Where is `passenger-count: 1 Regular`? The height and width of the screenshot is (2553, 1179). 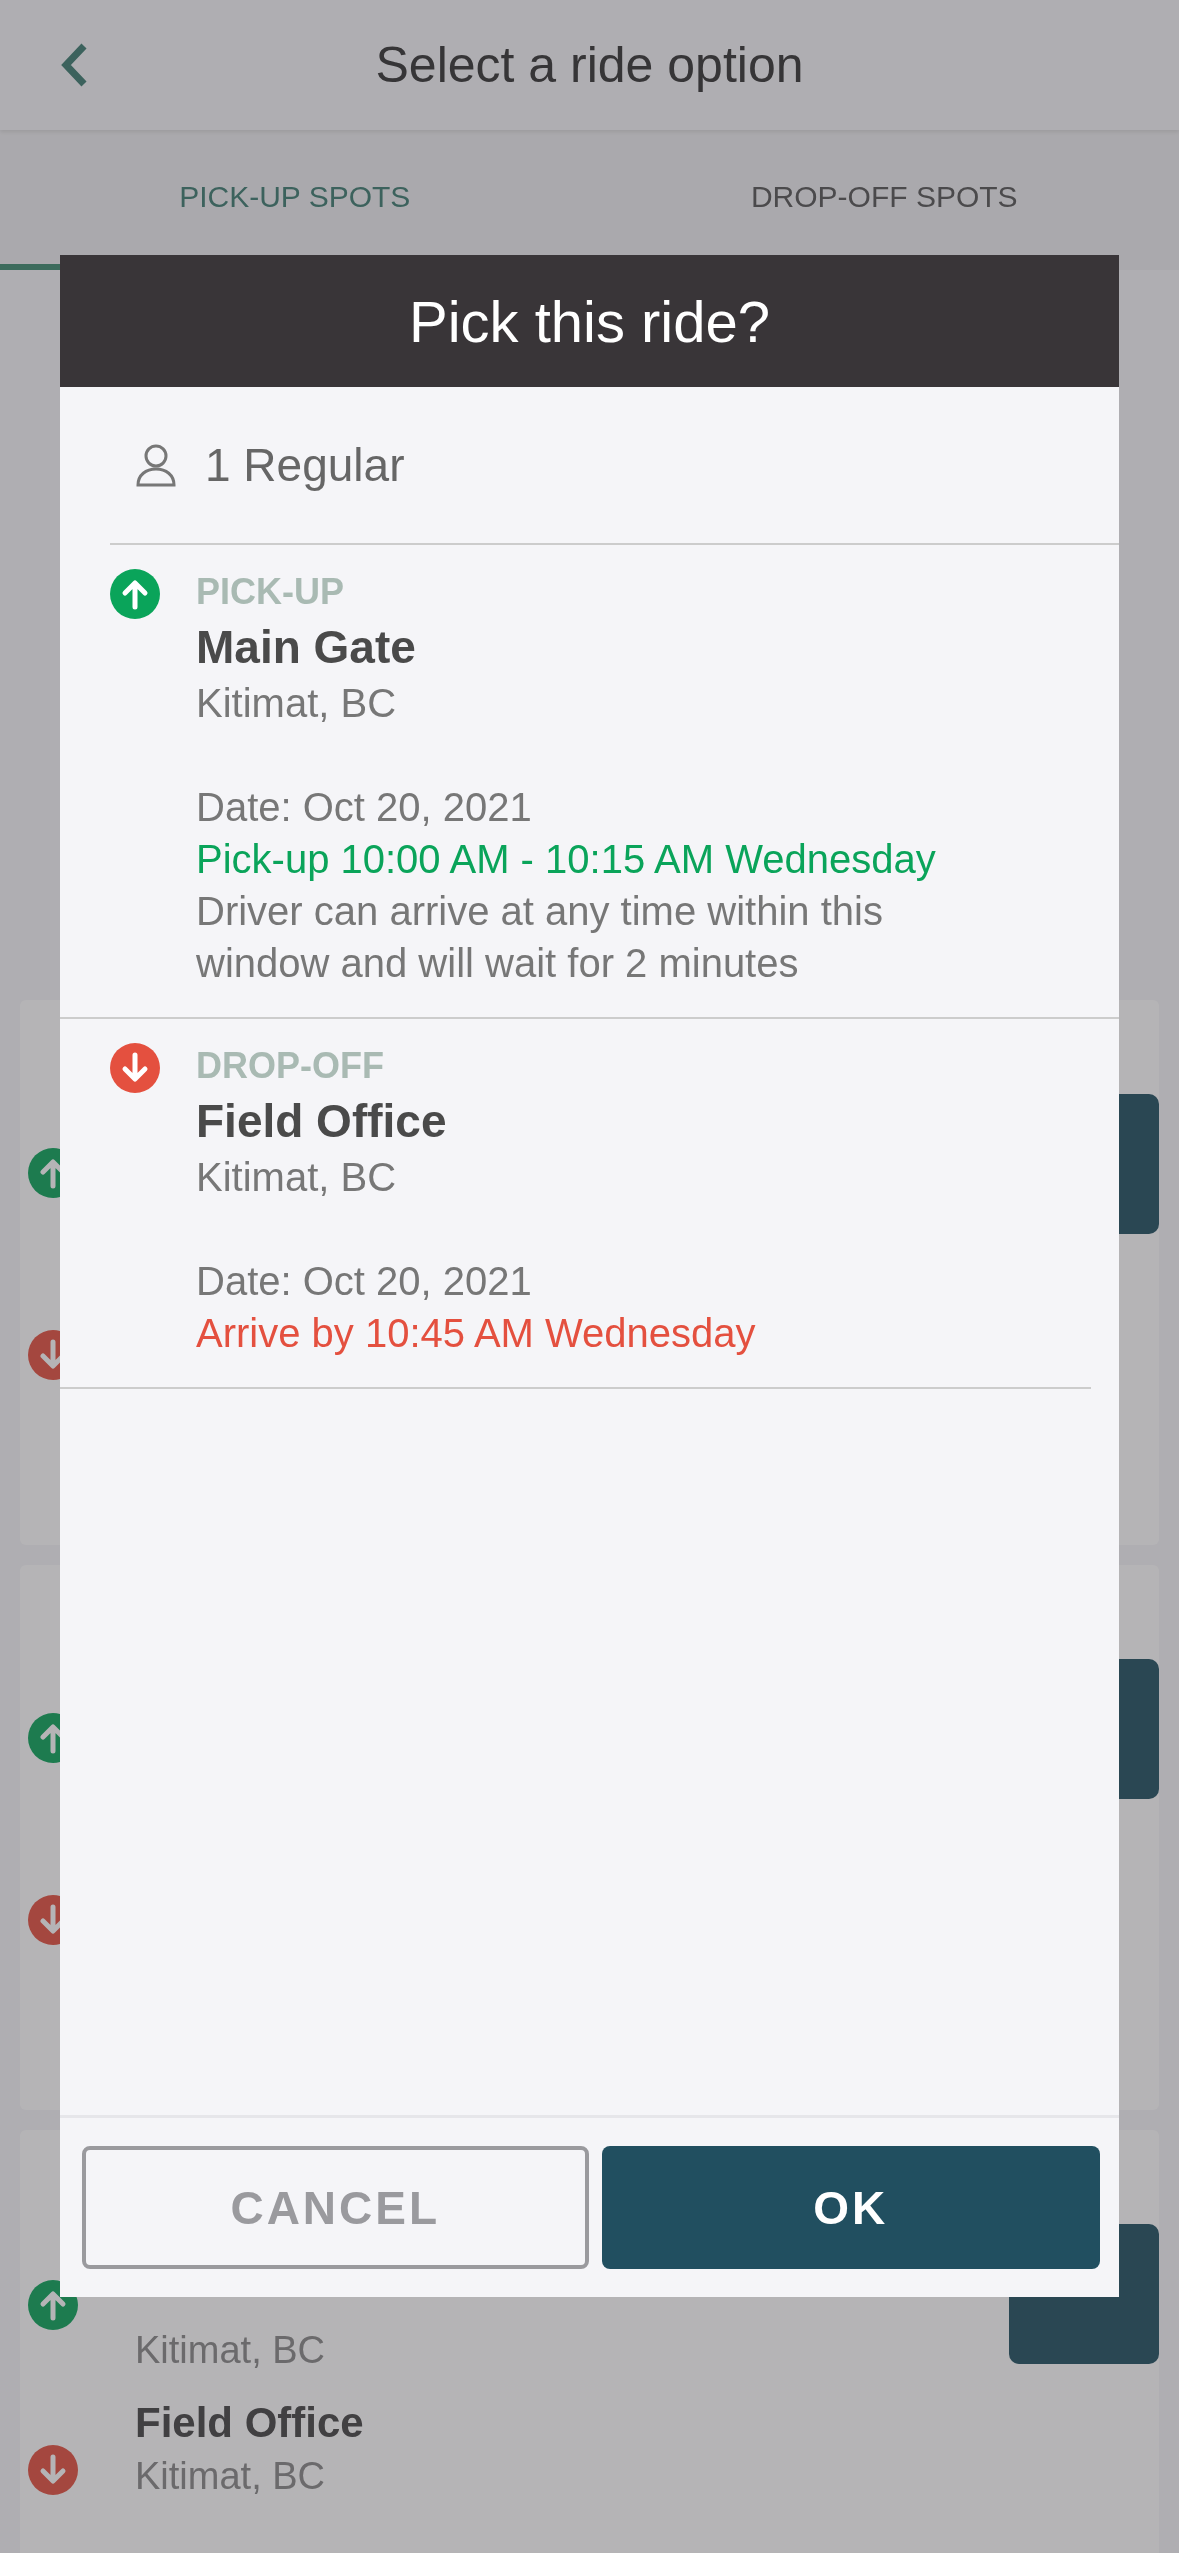 passenger-count: 1 Regular is located at coordinates (305, 465).